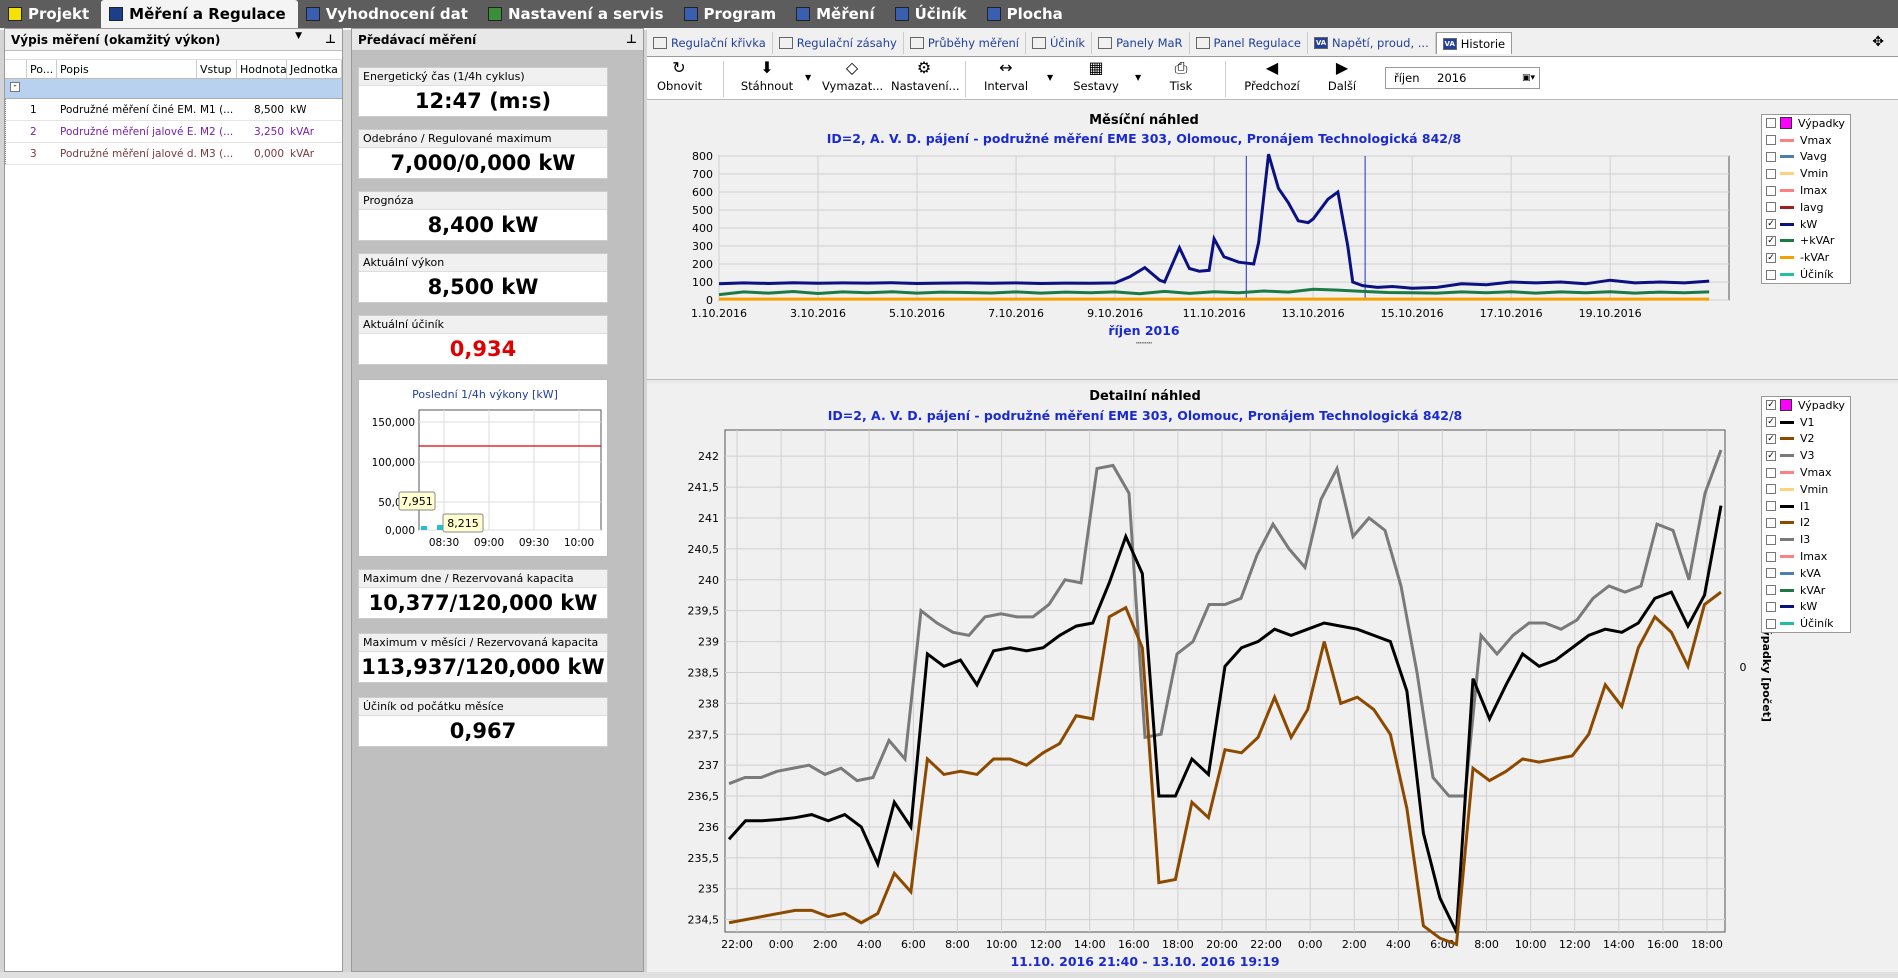 Image resolution: width=1898 pixels, height=978 pixels. Describe the element at coordinates (1272, 76) in the screenshot. I see `previous-button: ◀ Předchozí` at that location.